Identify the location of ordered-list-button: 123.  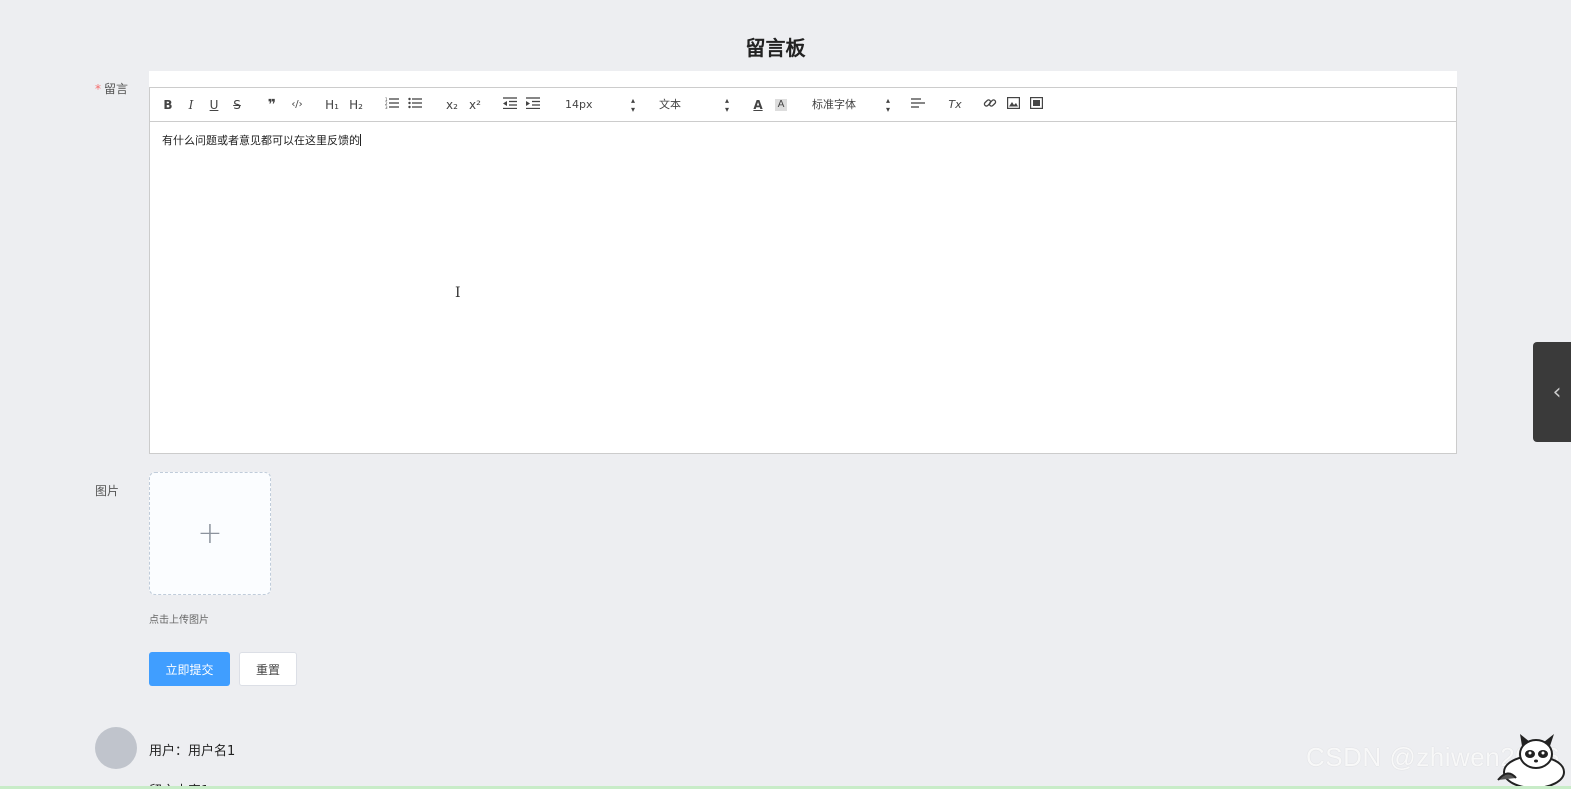
(392, 105).